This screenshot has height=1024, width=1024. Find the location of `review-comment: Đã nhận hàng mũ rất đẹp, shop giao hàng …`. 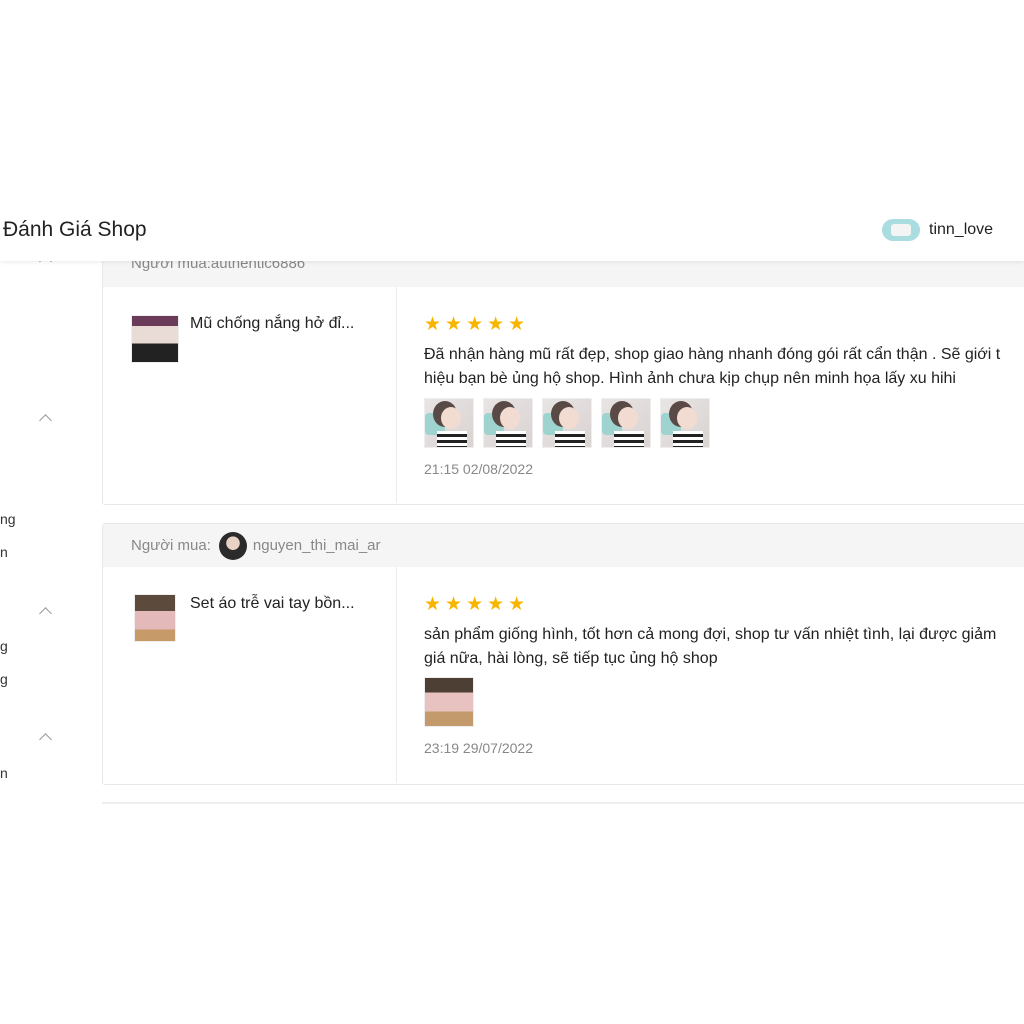

review-comment: Đã nhận hàng mũ rất đẹp, shop giao hàng … is located at coordinates (724, 367).